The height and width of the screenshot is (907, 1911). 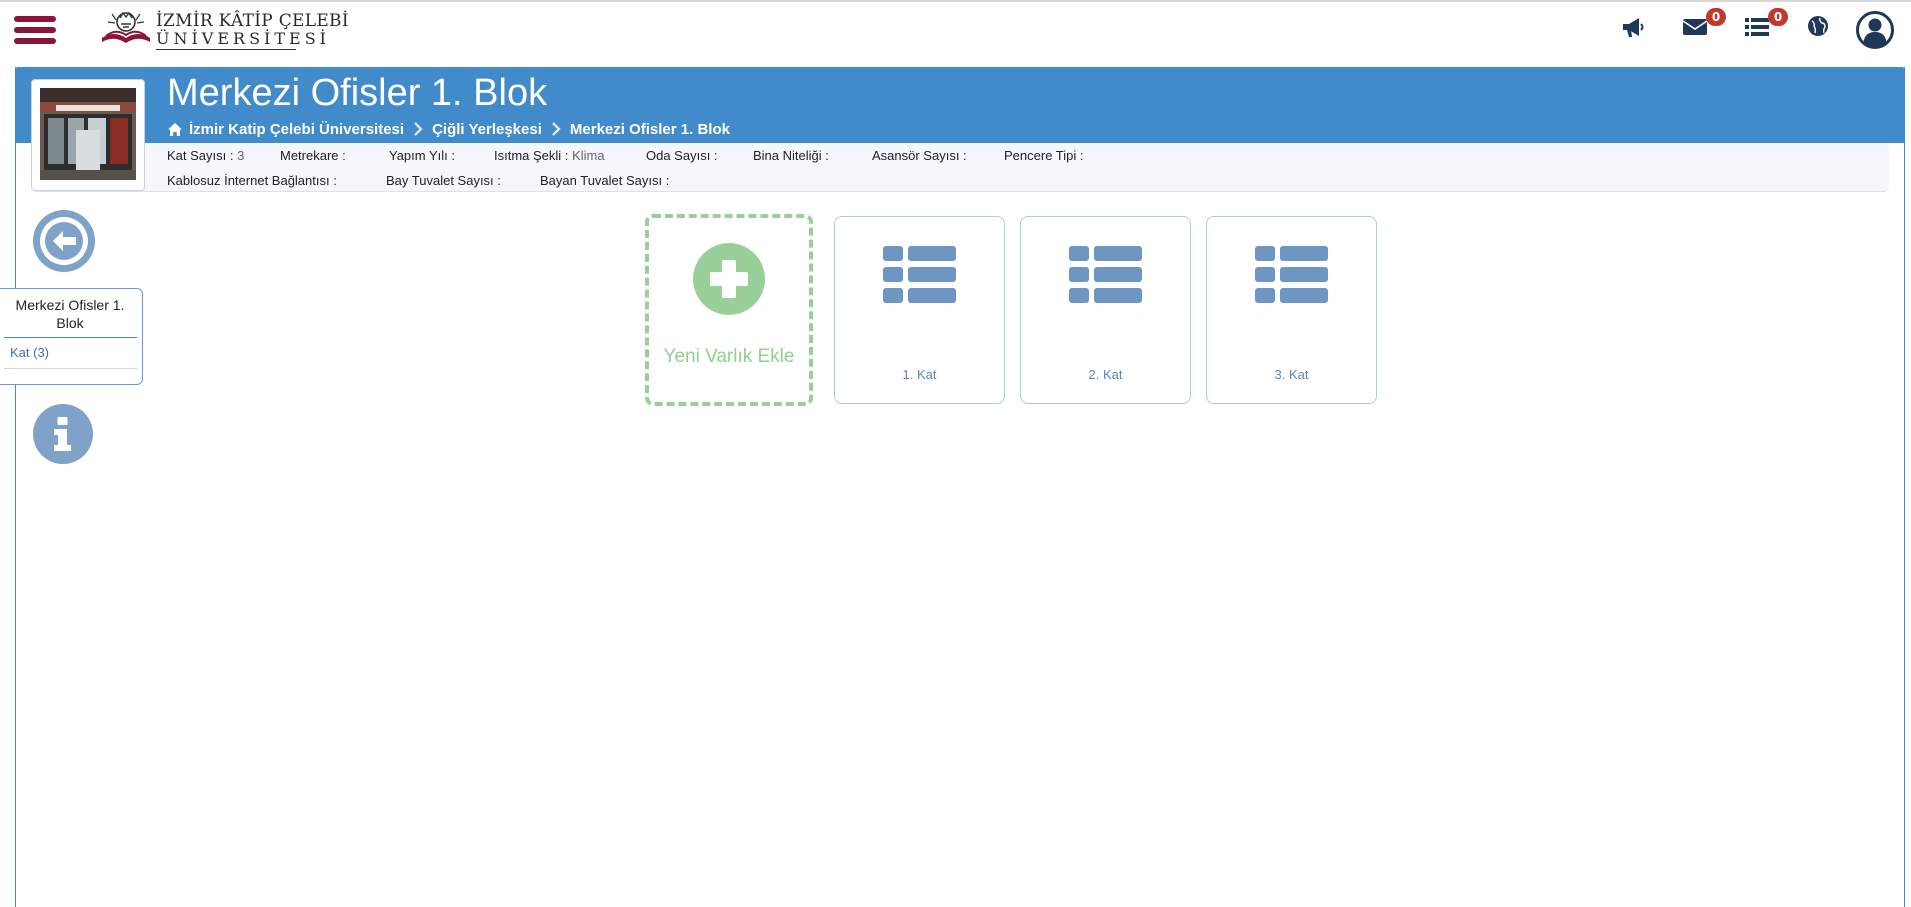 I want to click on info-button, so click(x=63, y=434).